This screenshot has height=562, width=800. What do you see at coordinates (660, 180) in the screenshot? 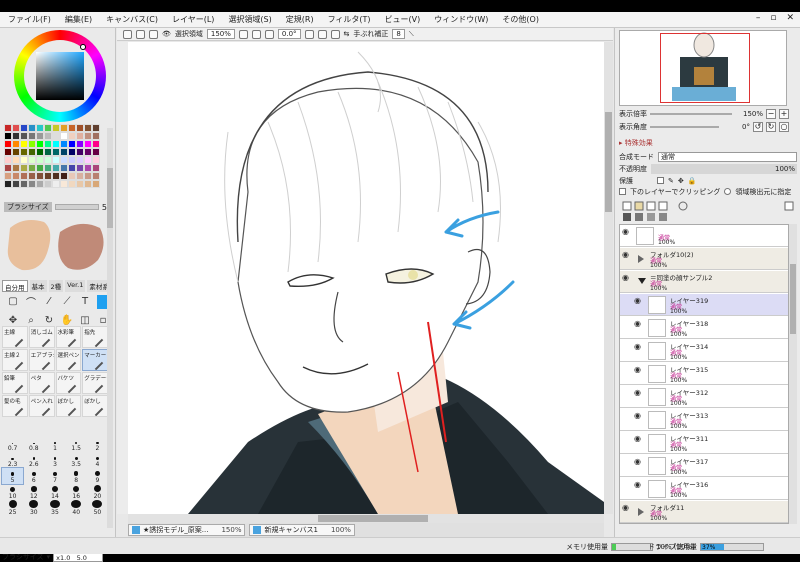
I see `protect-transparency-checkbox` at bounding box center [660, 180].